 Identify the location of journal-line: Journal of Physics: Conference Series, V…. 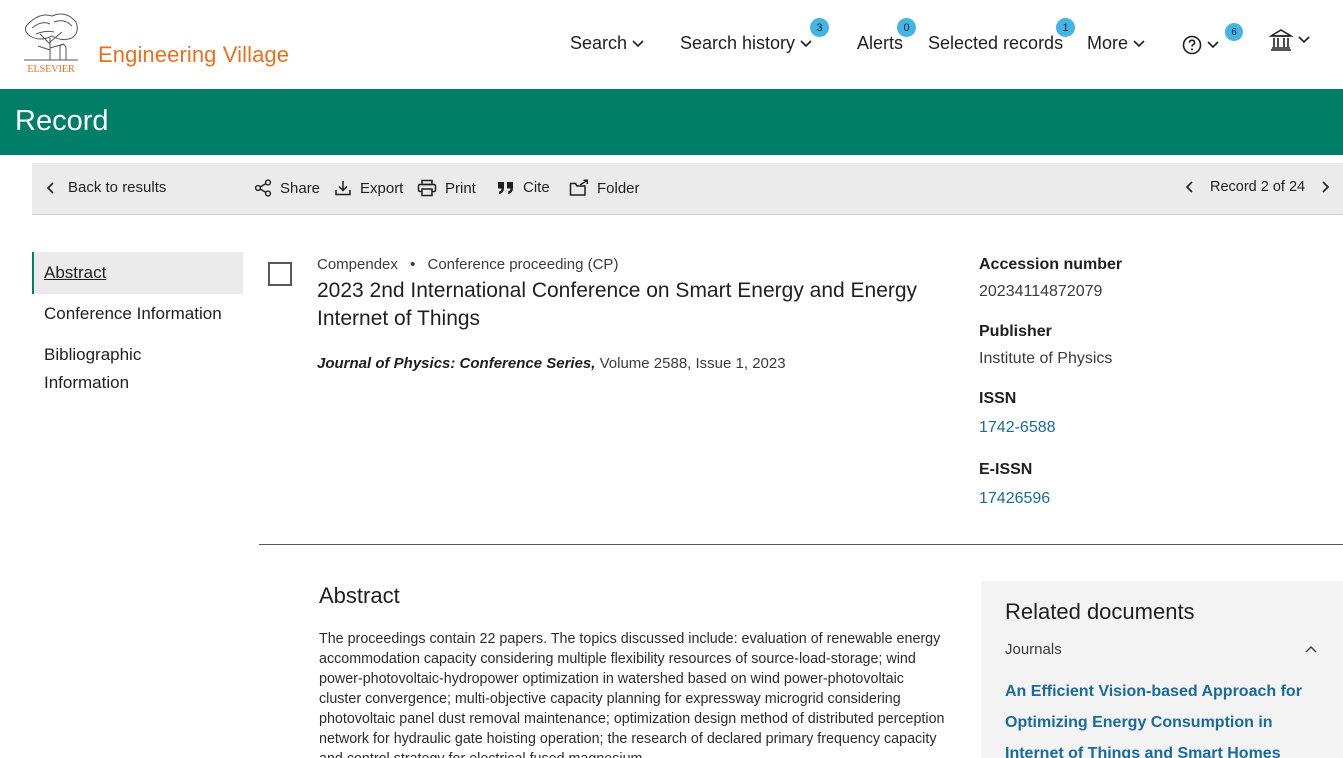
(551, 363).